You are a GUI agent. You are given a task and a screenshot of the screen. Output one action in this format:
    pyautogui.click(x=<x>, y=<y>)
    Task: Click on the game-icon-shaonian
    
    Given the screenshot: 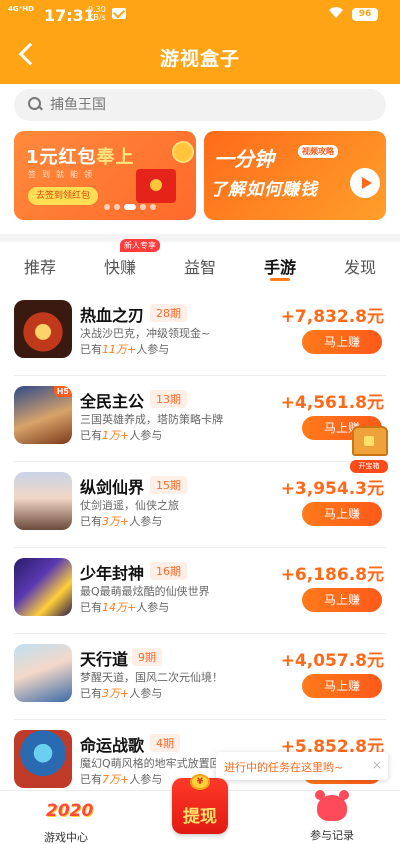 What is the action you would take?
    pyautogui.click(x=43, y=587)
    